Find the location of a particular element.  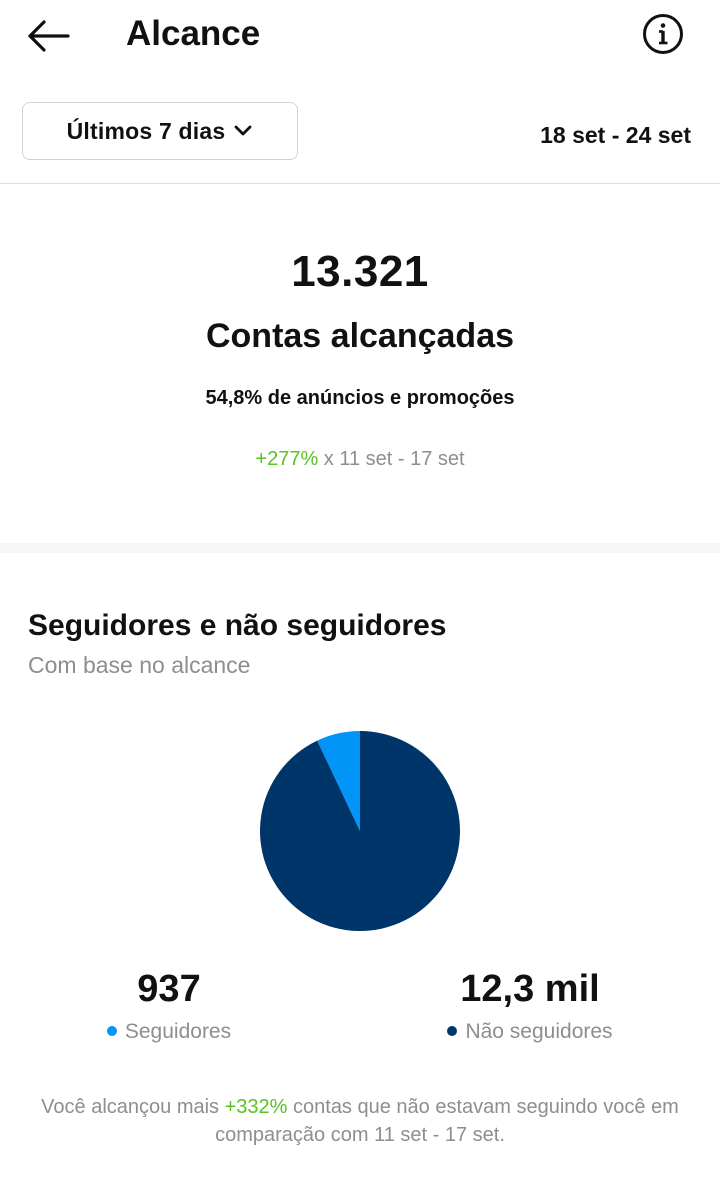

non-followers-legend-dot is located at coordinates (452, 1031).